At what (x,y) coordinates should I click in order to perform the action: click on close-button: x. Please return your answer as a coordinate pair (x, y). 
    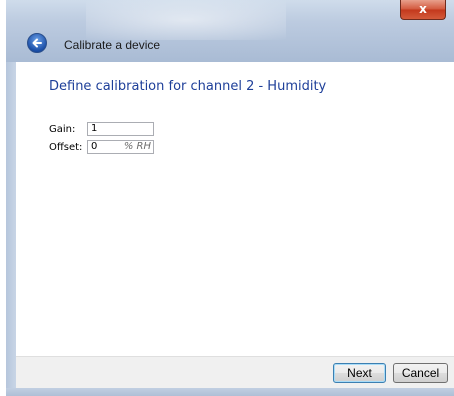
    Looking at the image, I should click on (423, 10).